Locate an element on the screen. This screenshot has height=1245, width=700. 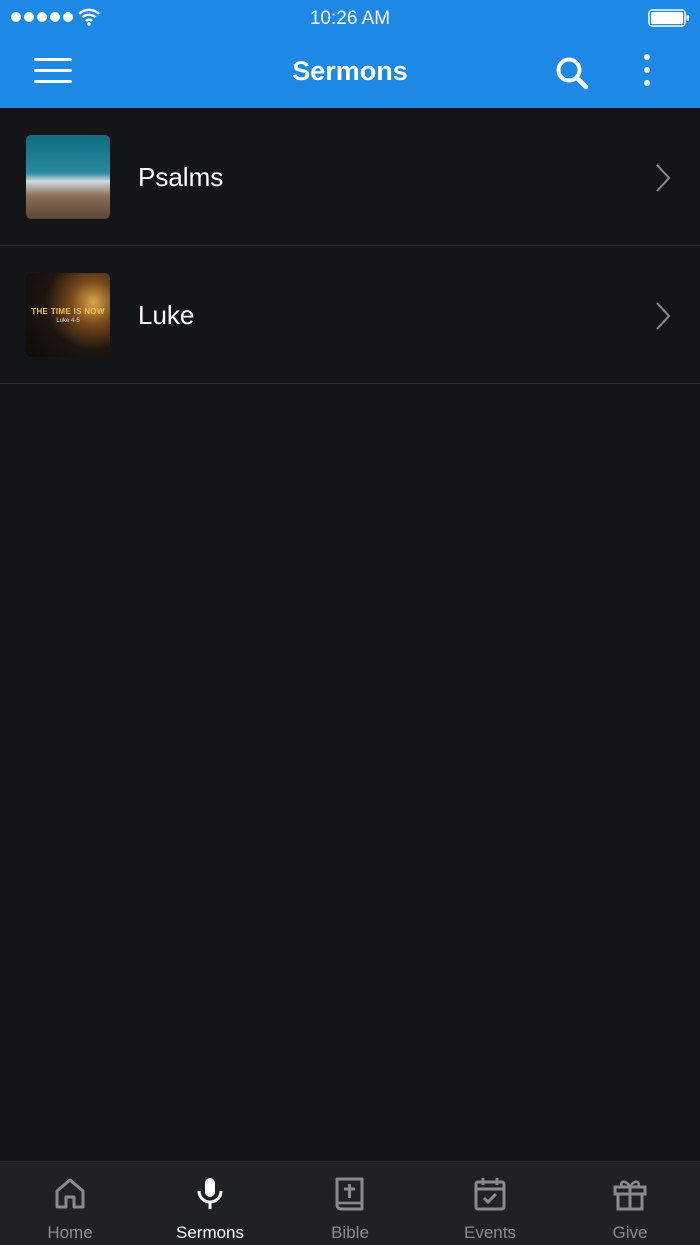
page-title: Sermons is located at coordinates (350, 71).